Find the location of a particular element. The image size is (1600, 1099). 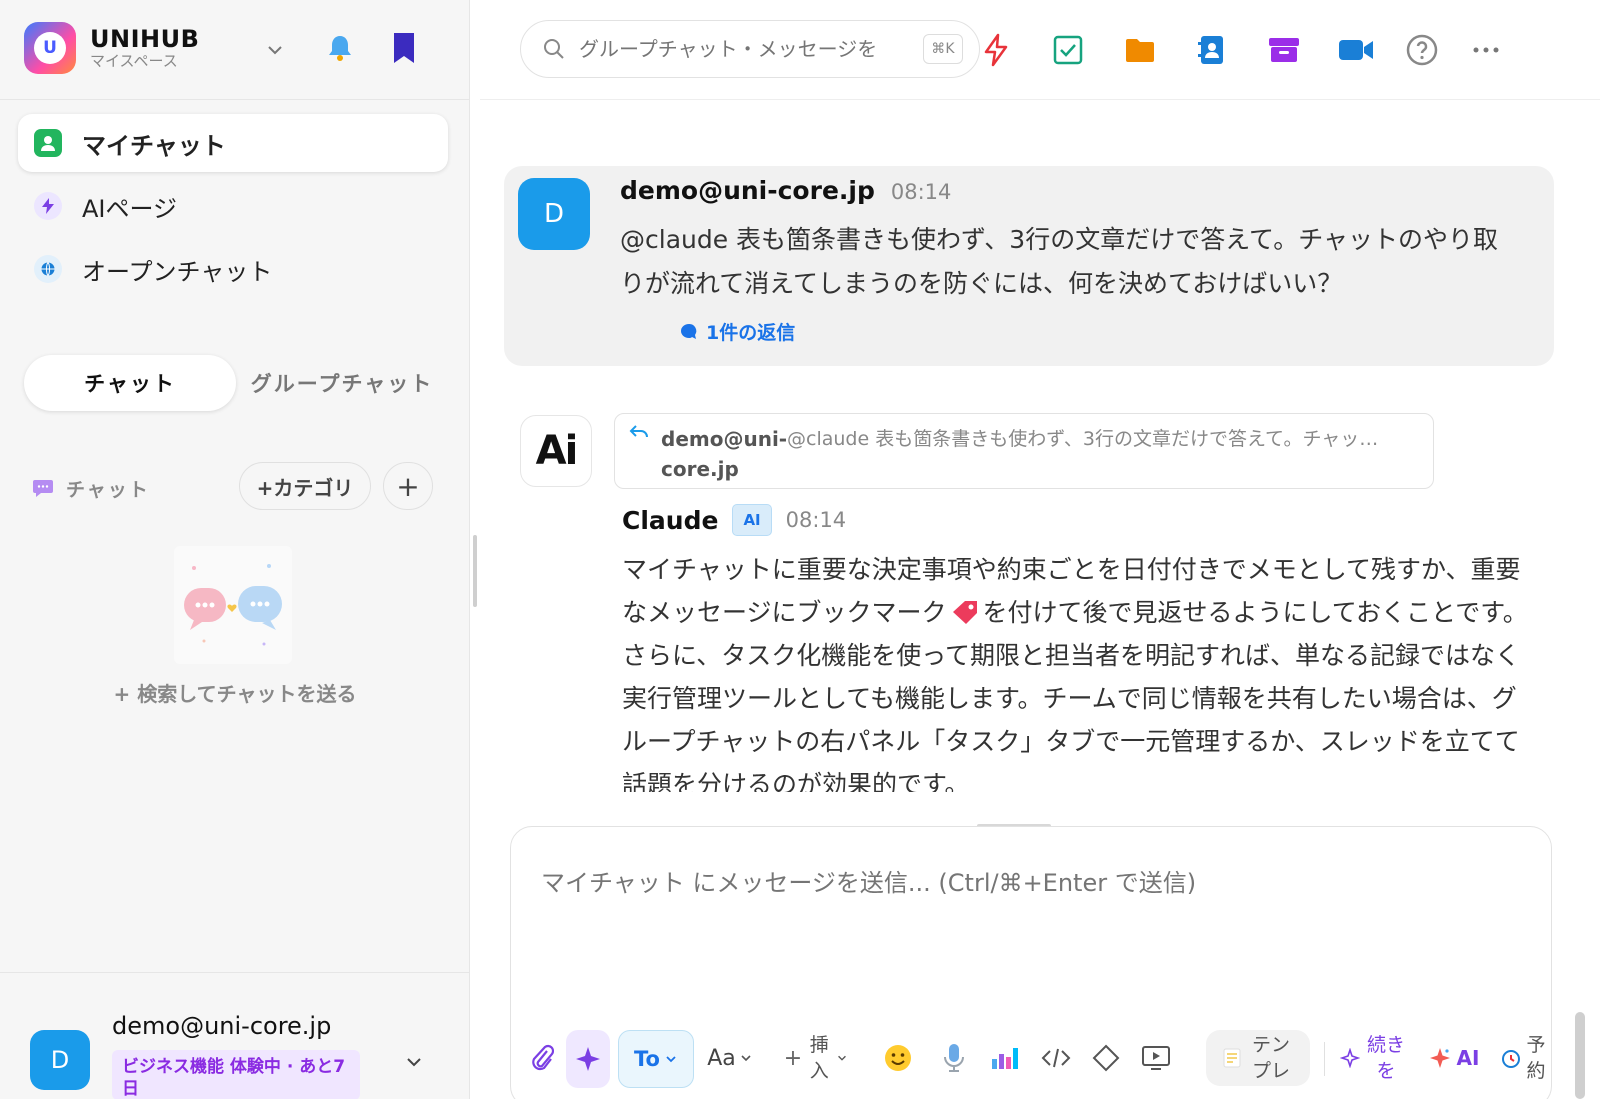

video-call-icon is located at coordinates (1356, 50).